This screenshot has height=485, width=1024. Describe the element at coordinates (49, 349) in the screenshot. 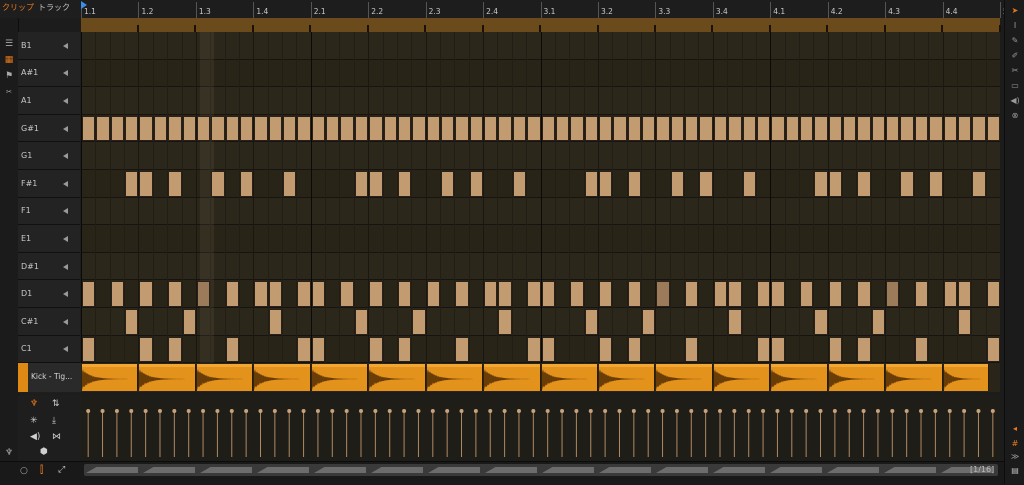

I see `key-row: C1` at that location.